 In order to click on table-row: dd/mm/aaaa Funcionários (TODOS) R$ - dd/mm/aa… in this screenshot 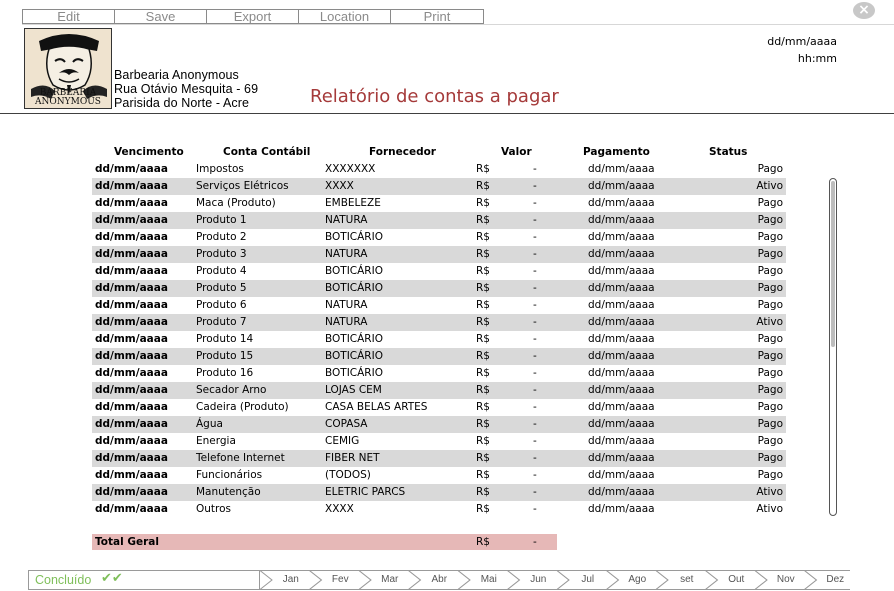, I will do `click(439, 475)`.